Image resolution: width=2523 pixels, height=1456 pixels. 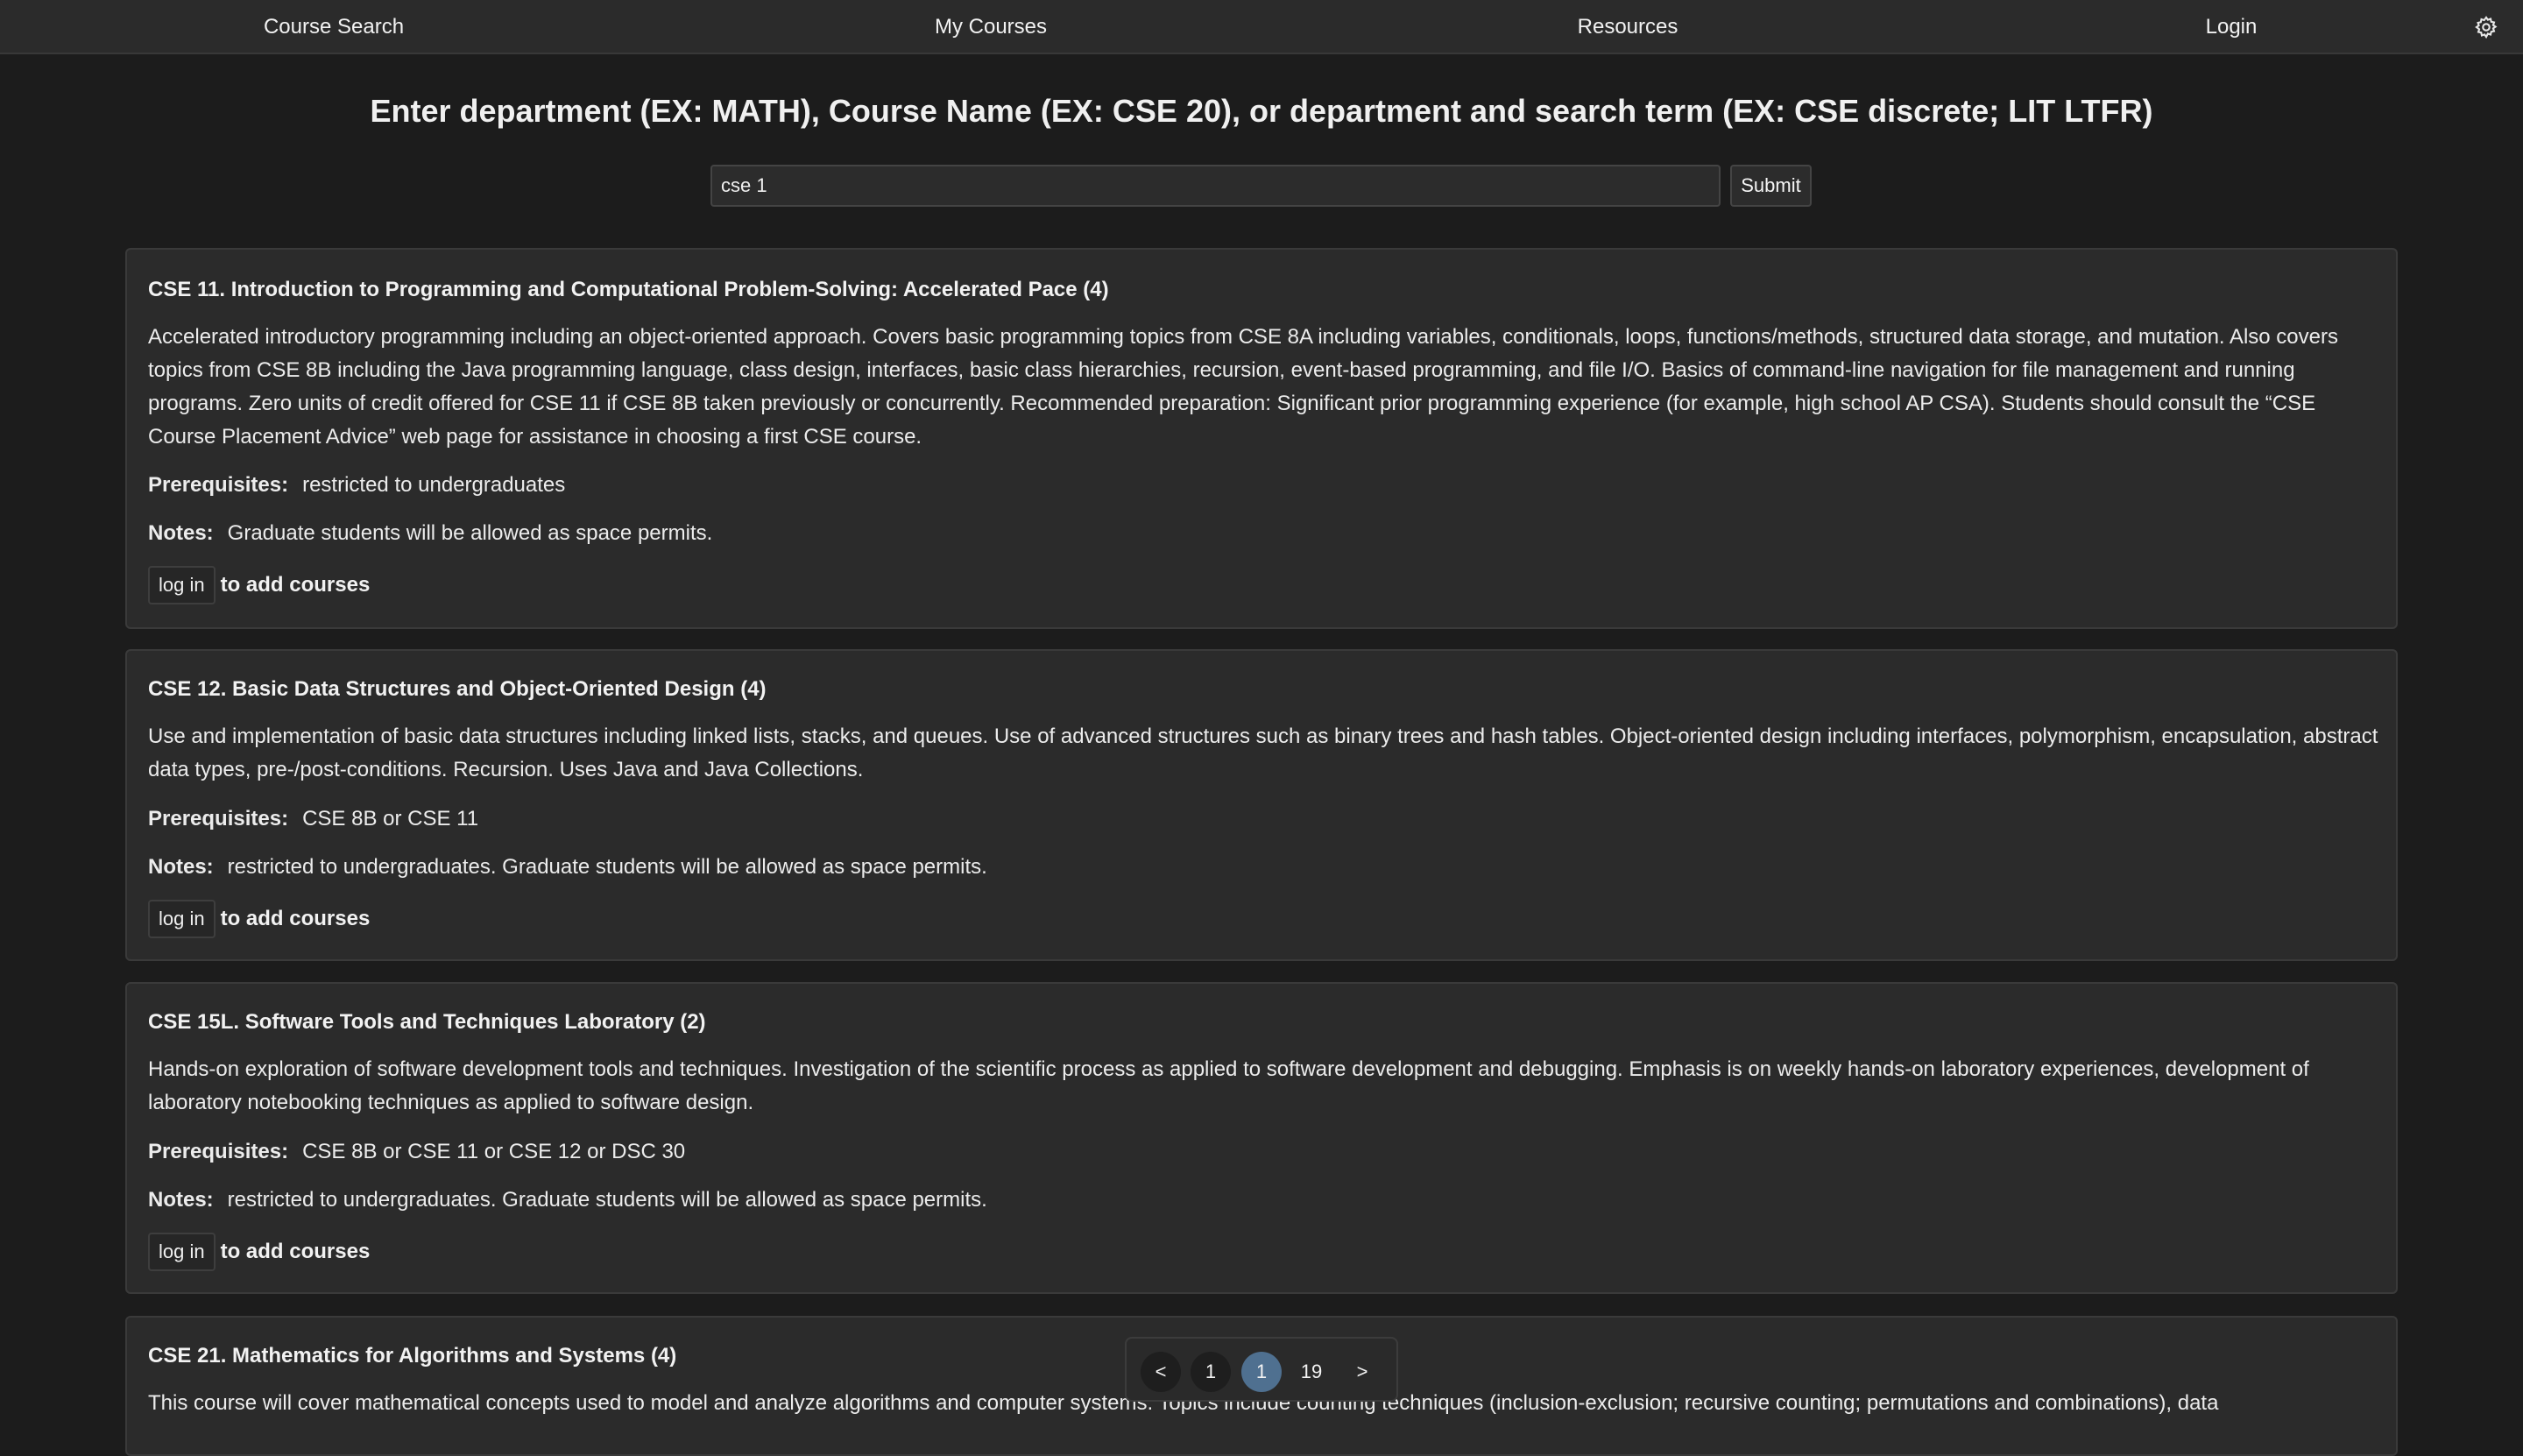 I want to click on course-prerequisites: Prerequisites: CSE 8B or CSE 11, so click(x=313, y=819).